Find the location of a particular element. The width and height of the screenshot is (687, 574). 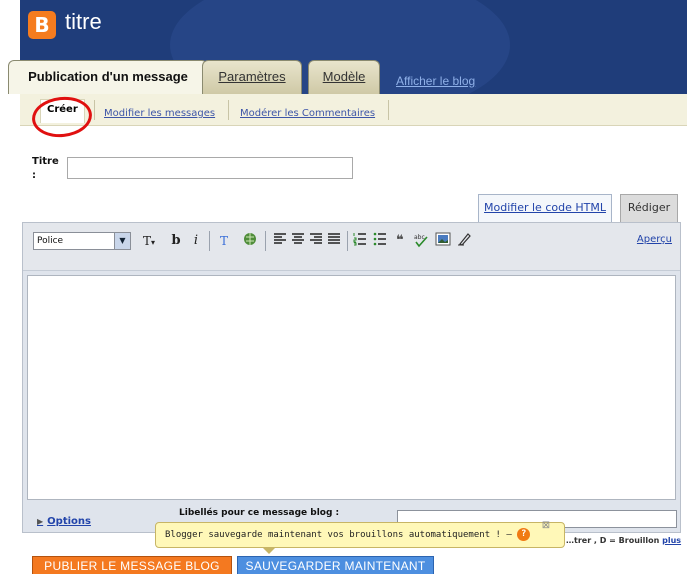

triangle-right-icon: ▶ is located at coordinates (40, 521).